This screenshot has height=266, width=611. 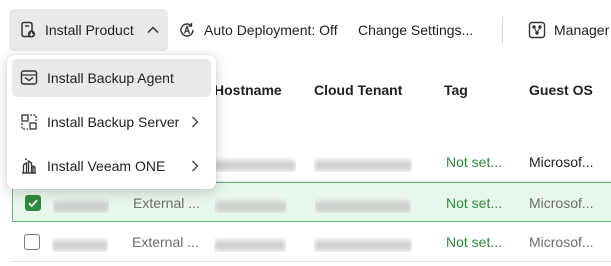 What do you see at coordinates (502, 30) in the screenshot?
I see `toolbar-divider` at bounding box center [502, 30].